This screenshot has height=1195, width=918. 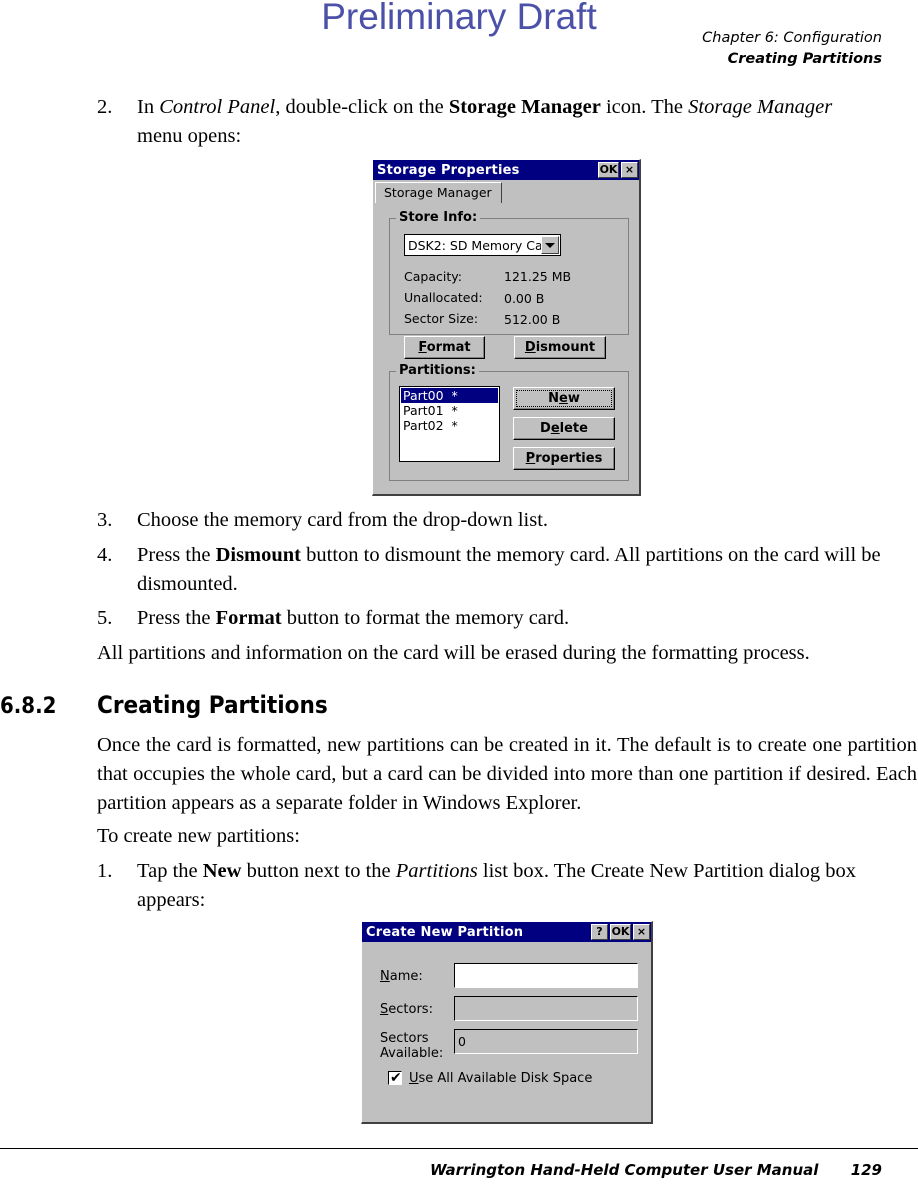 What do you see at coordinates (412, 1053) in the screenshot?
I see `sectors-available-label-line2: Available:` at bounding box center [412, 1053].